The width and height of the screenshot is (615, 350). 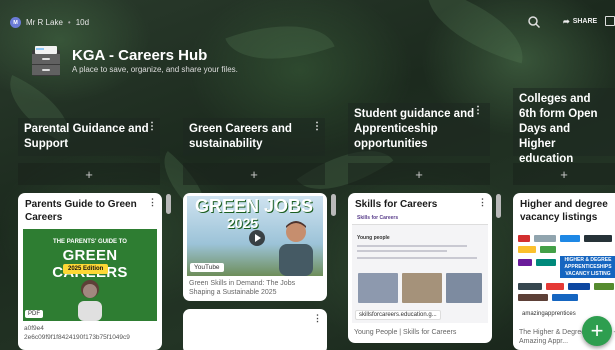 I want to click on play-icon, so click(x=257, y=238).